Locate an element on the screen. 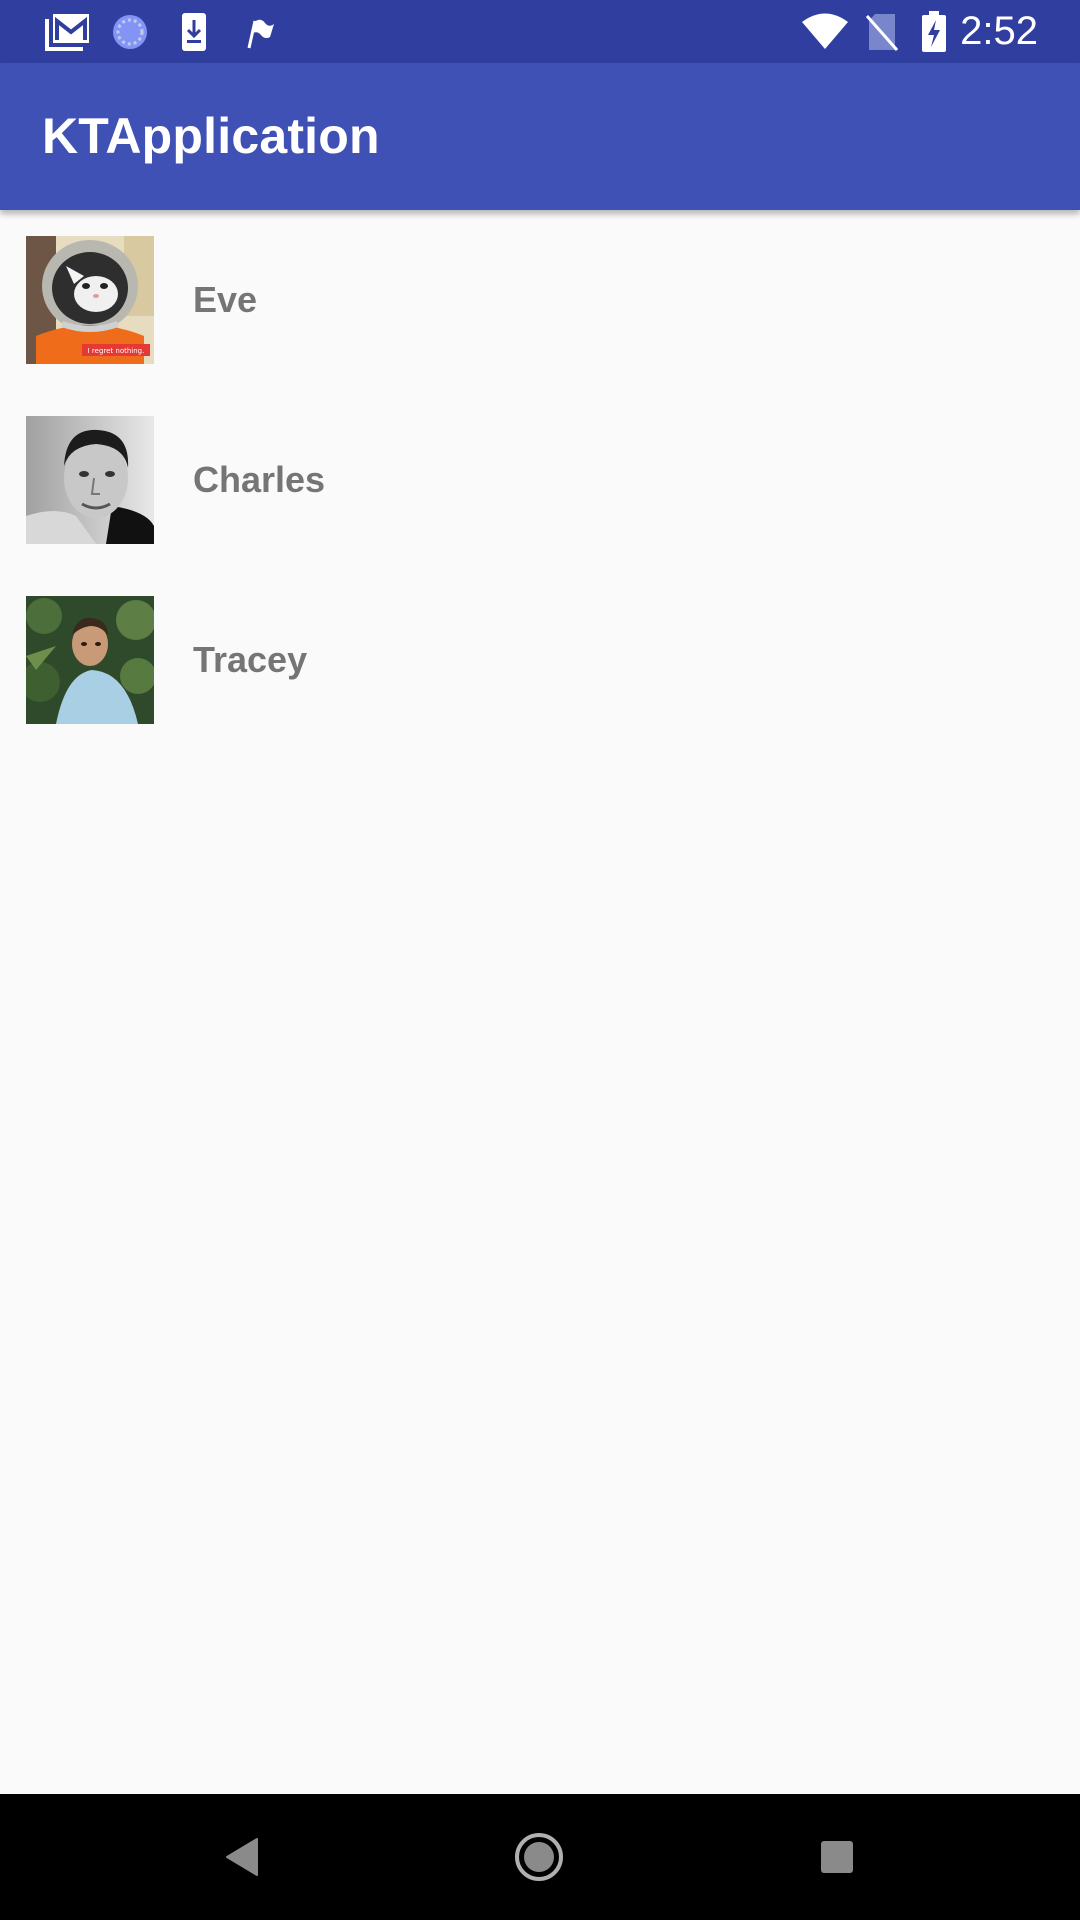  outdoor-man-portrait-avatar is located at coordinates (90, 660).